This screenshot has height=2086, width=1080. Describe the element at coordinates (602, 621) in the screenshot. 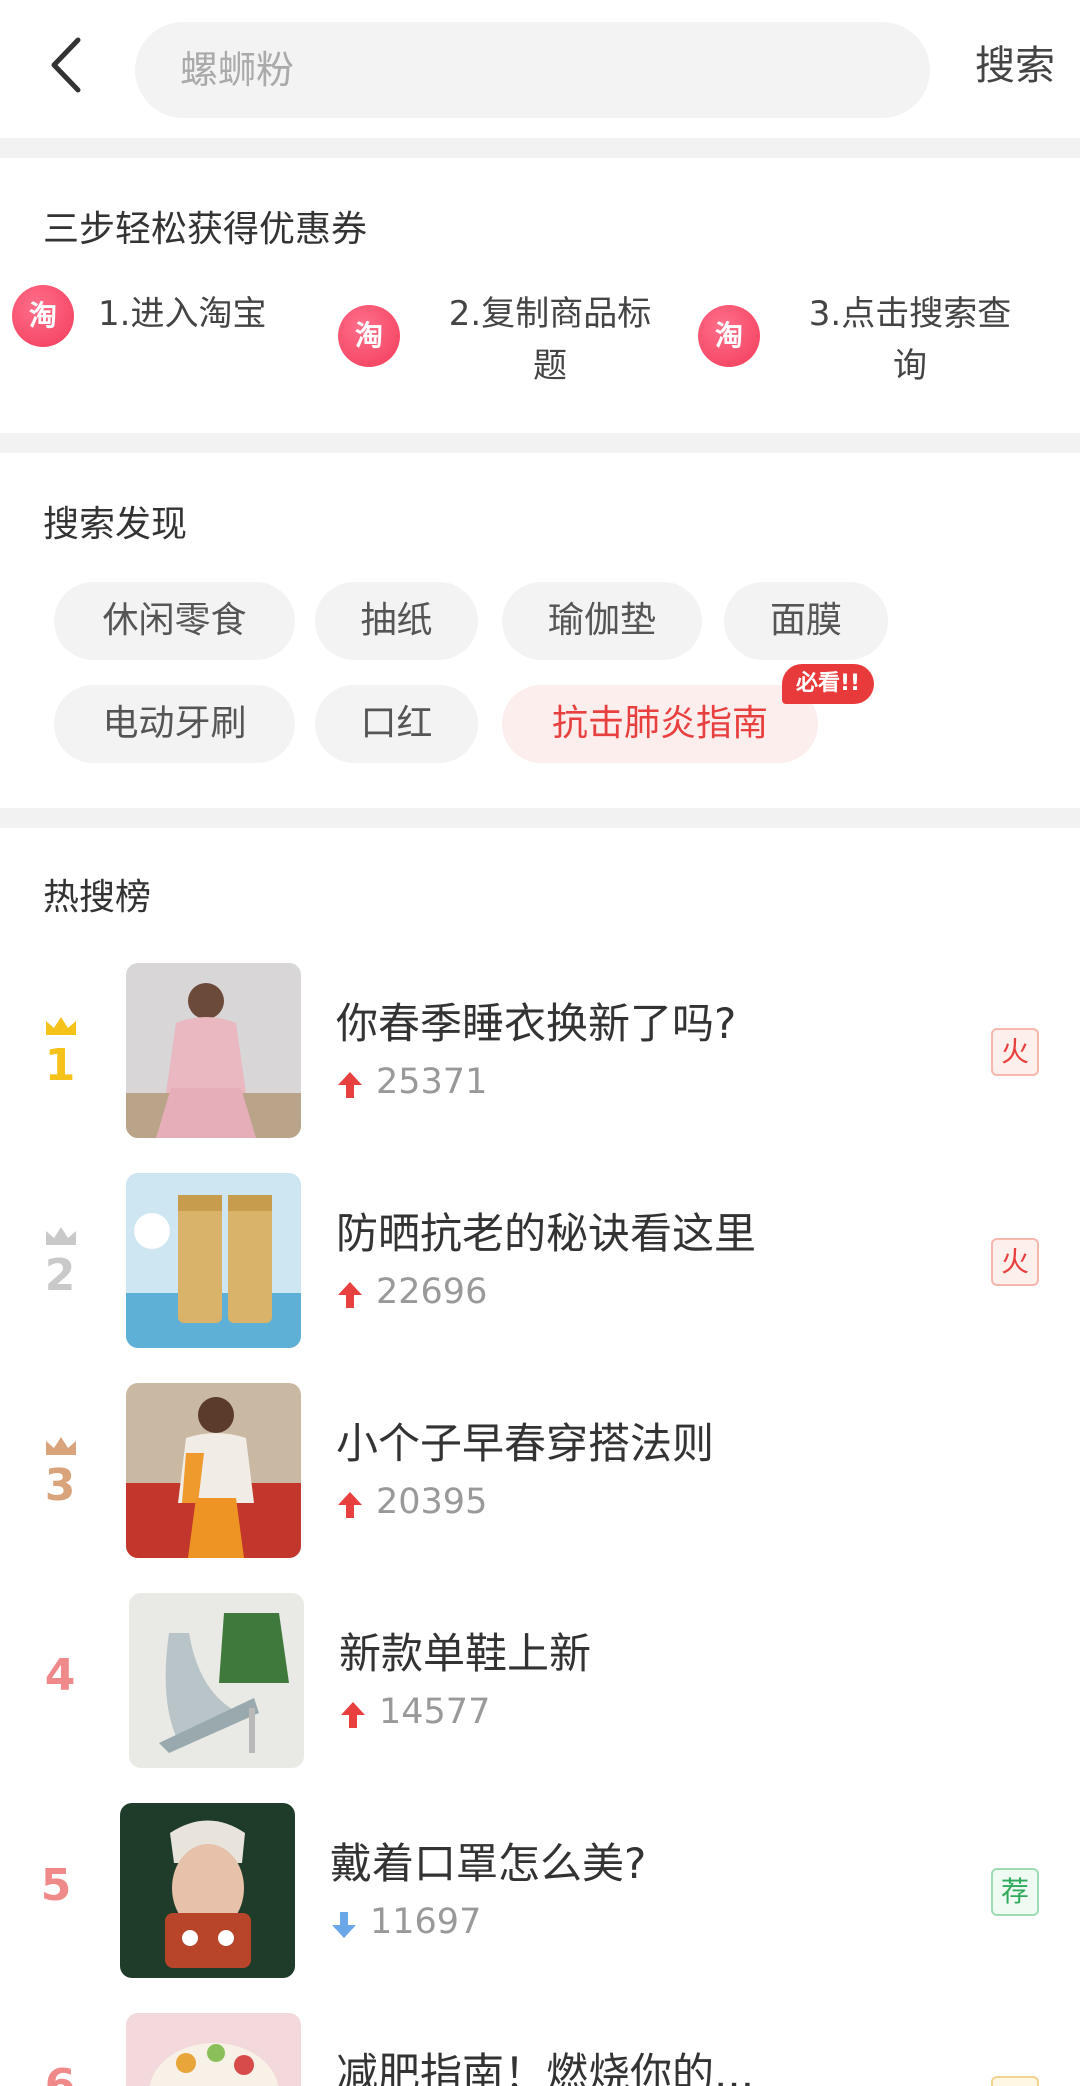

I see `chip-yoga-mat: 瑜伽垫` at that location.